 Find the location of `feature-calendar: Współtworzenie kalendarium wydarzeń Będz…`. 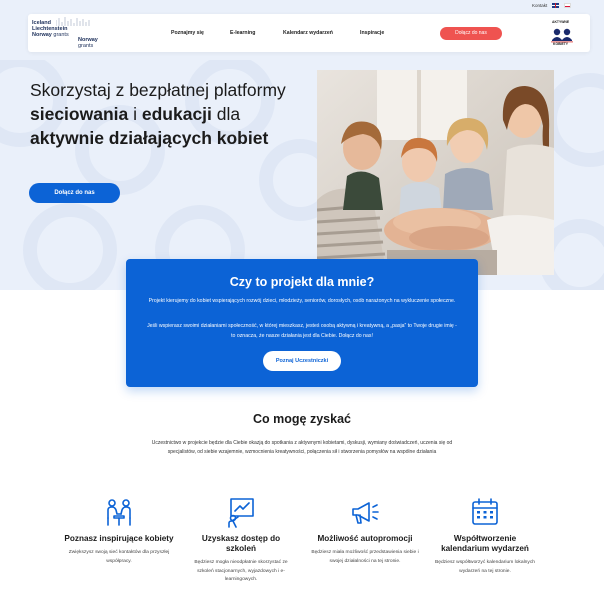

feature-calendar: Współtworzenie kalendarium wydarzeń Będz… is located at coordinates (485, 536).